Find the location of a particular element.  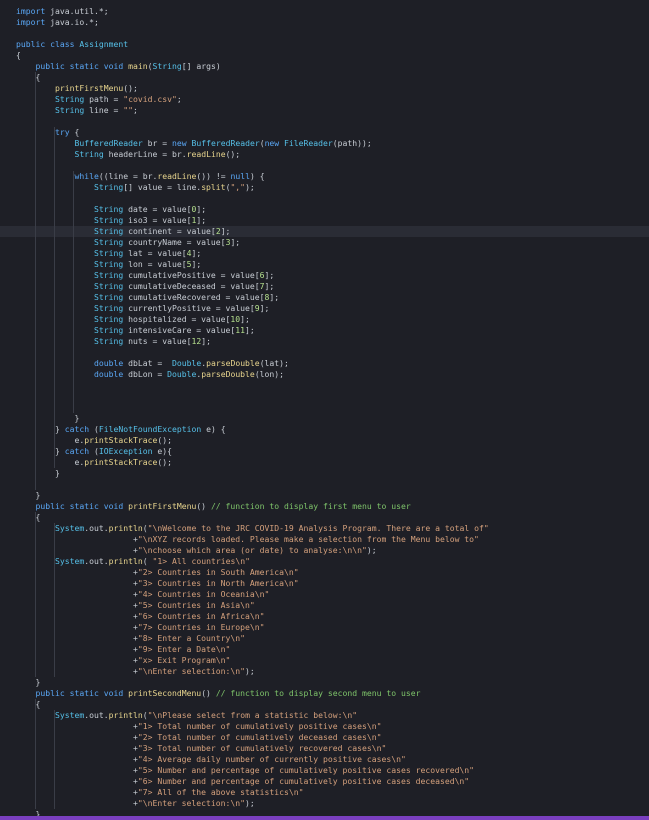

code-token: System is located at coordinates (69, 715).